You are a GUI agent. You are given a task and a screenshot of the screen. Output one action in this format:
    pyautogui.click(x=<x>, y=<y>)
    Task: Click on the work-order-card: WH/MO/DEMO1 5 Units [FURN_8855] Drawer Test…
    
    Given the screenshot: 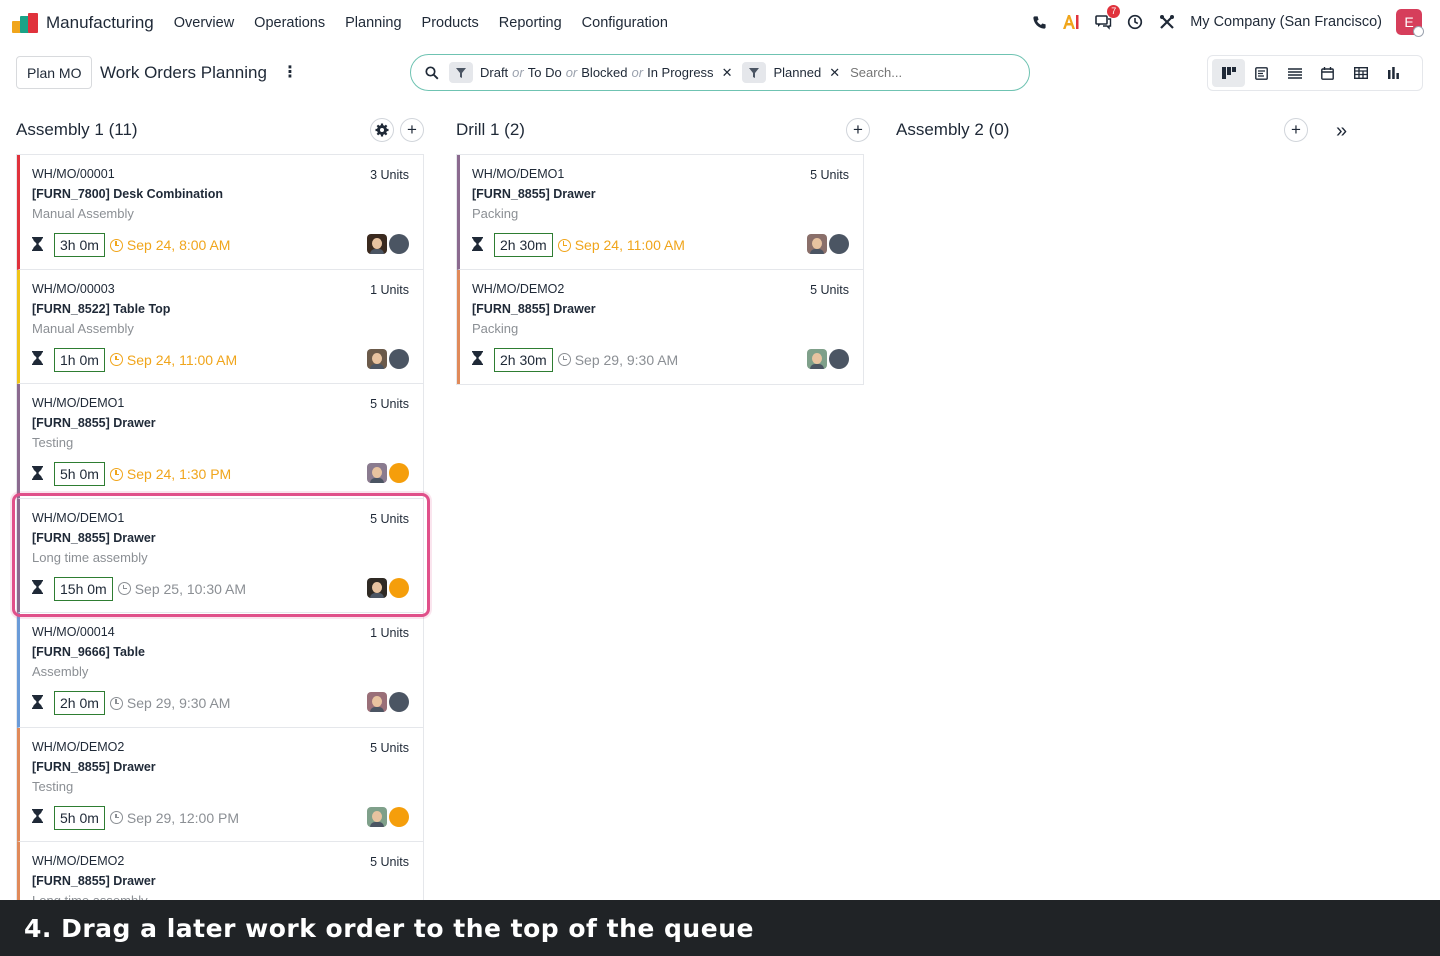 What is the action you would take?
    pyautogui.click(x=220, y=441)
    